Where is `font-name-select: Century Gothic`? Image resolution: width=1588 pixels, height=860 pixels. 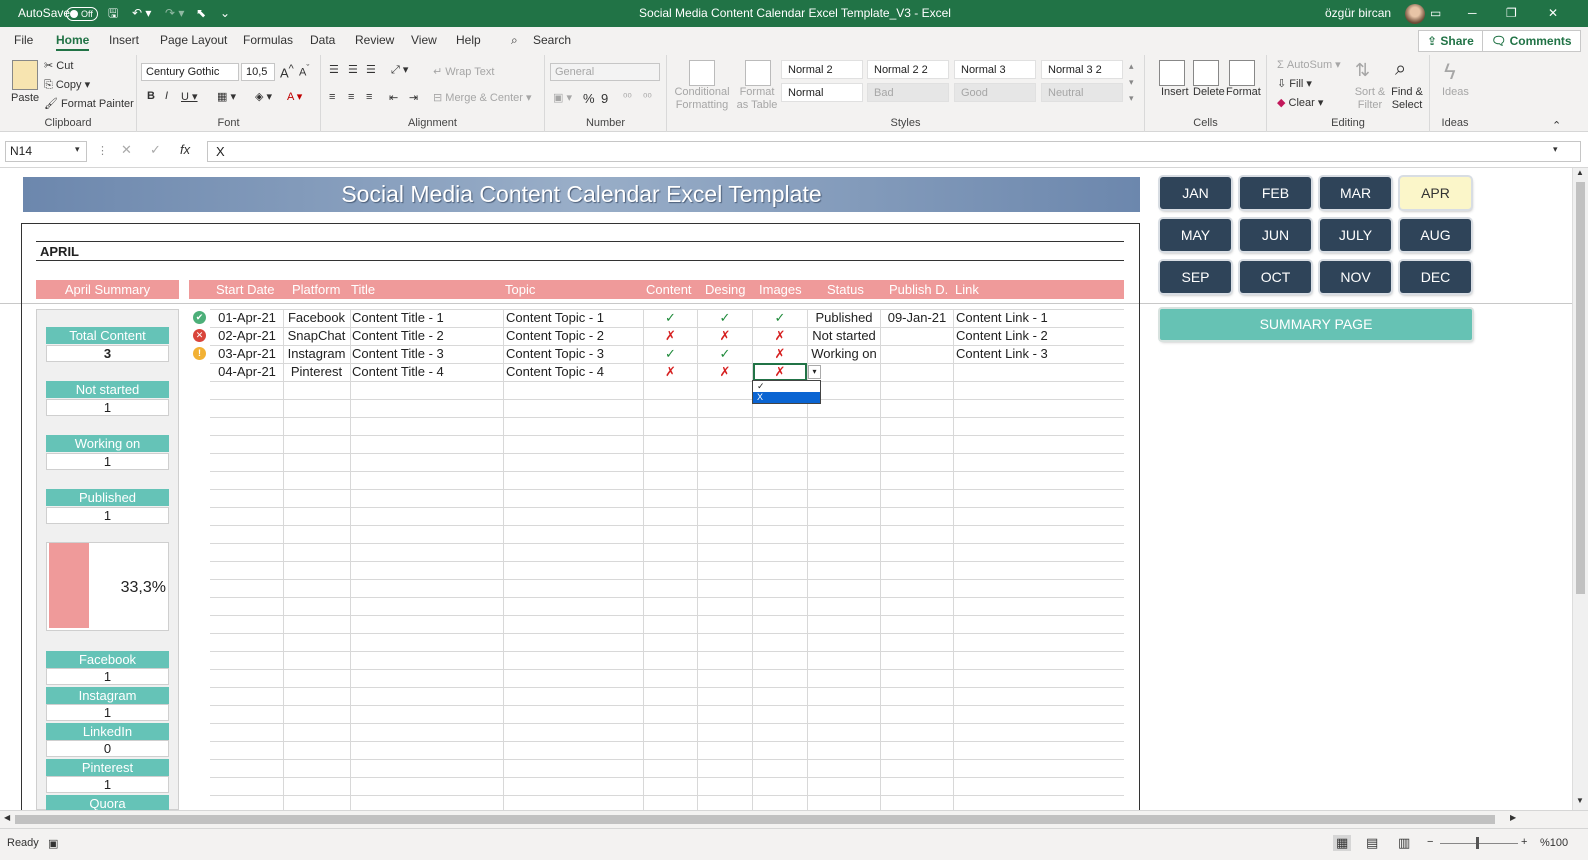
font-name-select: Century Gothic is located at coordinates (190, 72).